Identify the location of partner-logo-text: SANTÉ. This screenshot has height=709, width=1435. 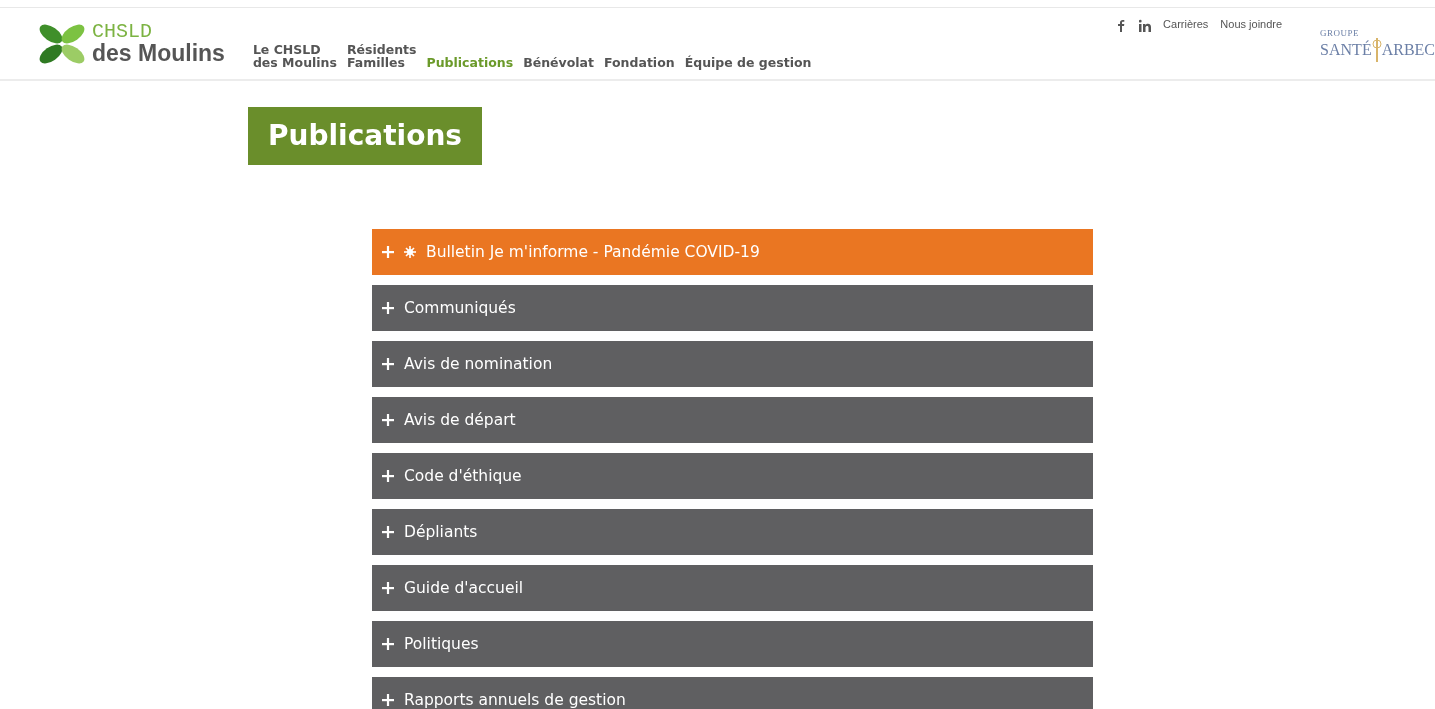
(1346, 50).